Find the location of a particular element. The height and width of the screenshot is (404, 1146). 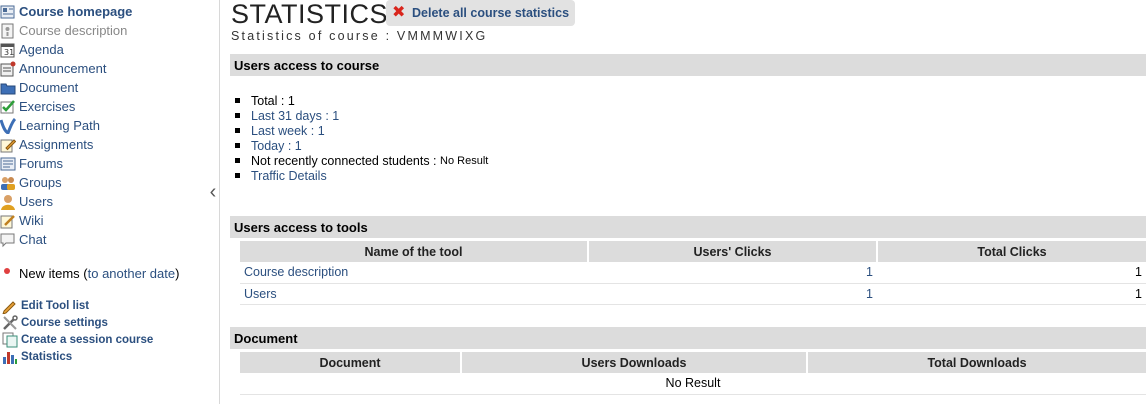

tool-name-link: Users is located at coordinates (260, 294).